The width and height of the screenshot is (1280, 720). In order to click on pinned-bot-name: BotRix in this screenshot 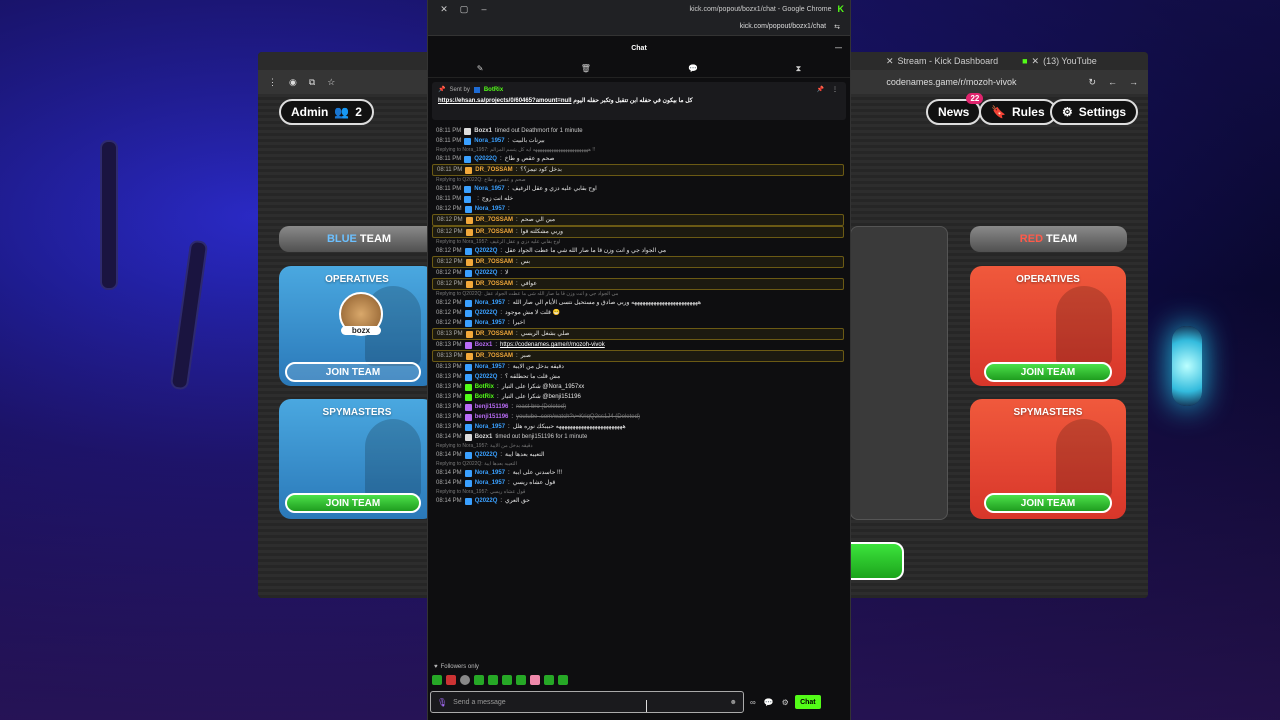, I will do `click(493, 90)`.